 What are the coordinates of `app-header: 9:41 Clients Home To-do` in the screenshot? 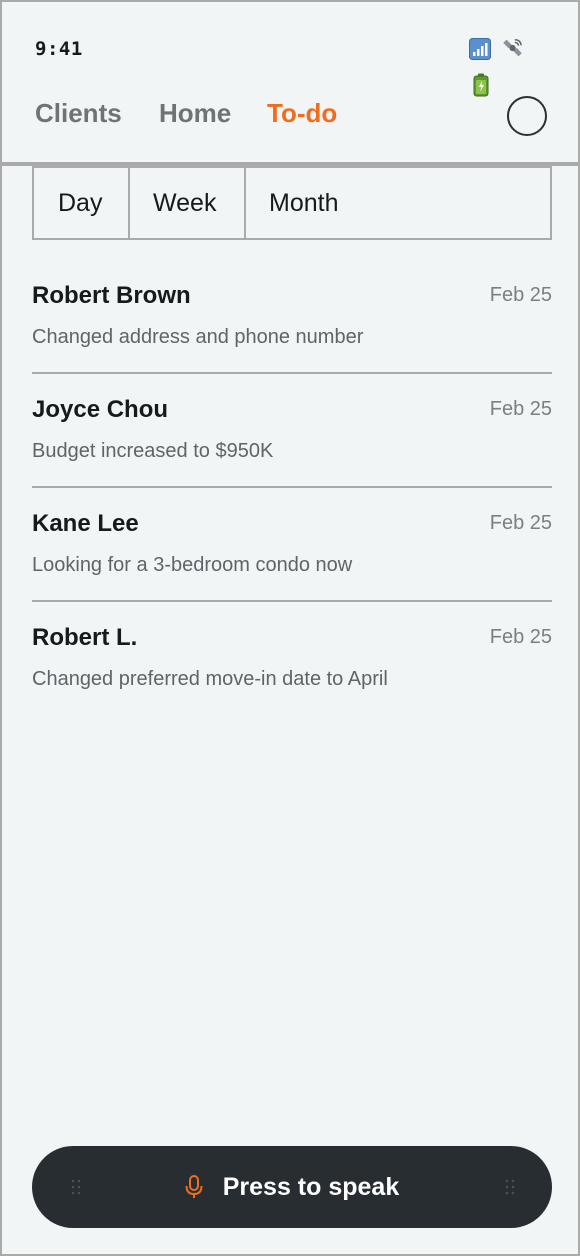 It's located at (290, 84).